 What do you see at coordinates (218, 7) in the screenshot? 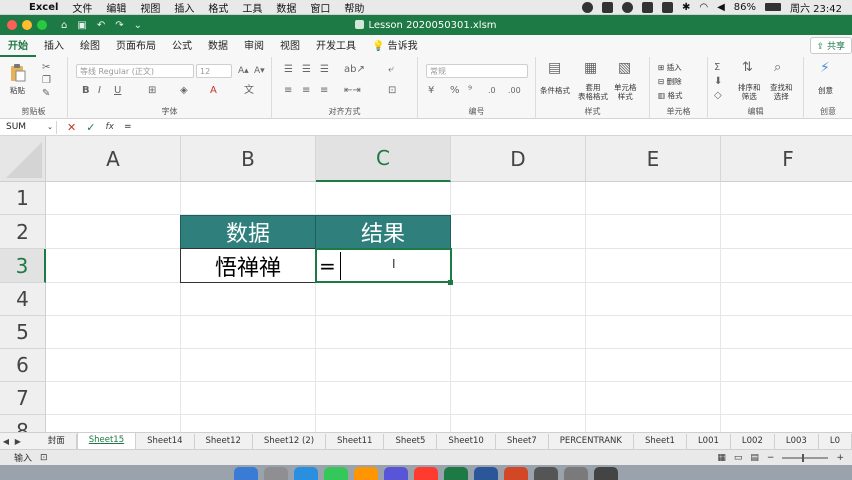
I see `menu-format: 格式` at bounding box center [218, 7].